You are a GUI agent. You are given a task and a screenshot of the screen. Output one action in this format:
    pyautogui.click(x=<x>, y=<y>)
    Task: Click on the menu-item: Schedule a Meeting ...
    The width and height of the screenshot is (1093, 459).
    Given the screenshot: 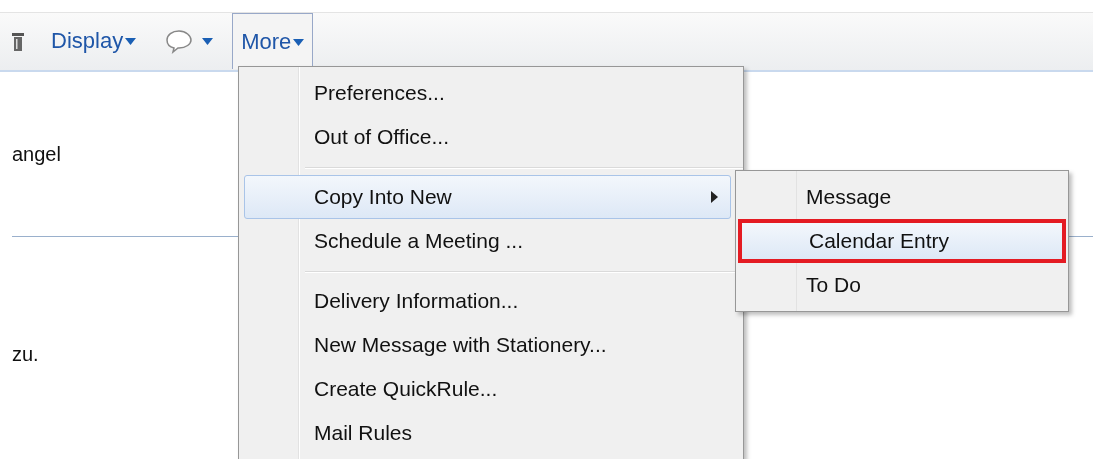 What is the action you would take?
    pyautogui.click(x=487, y=241)
    